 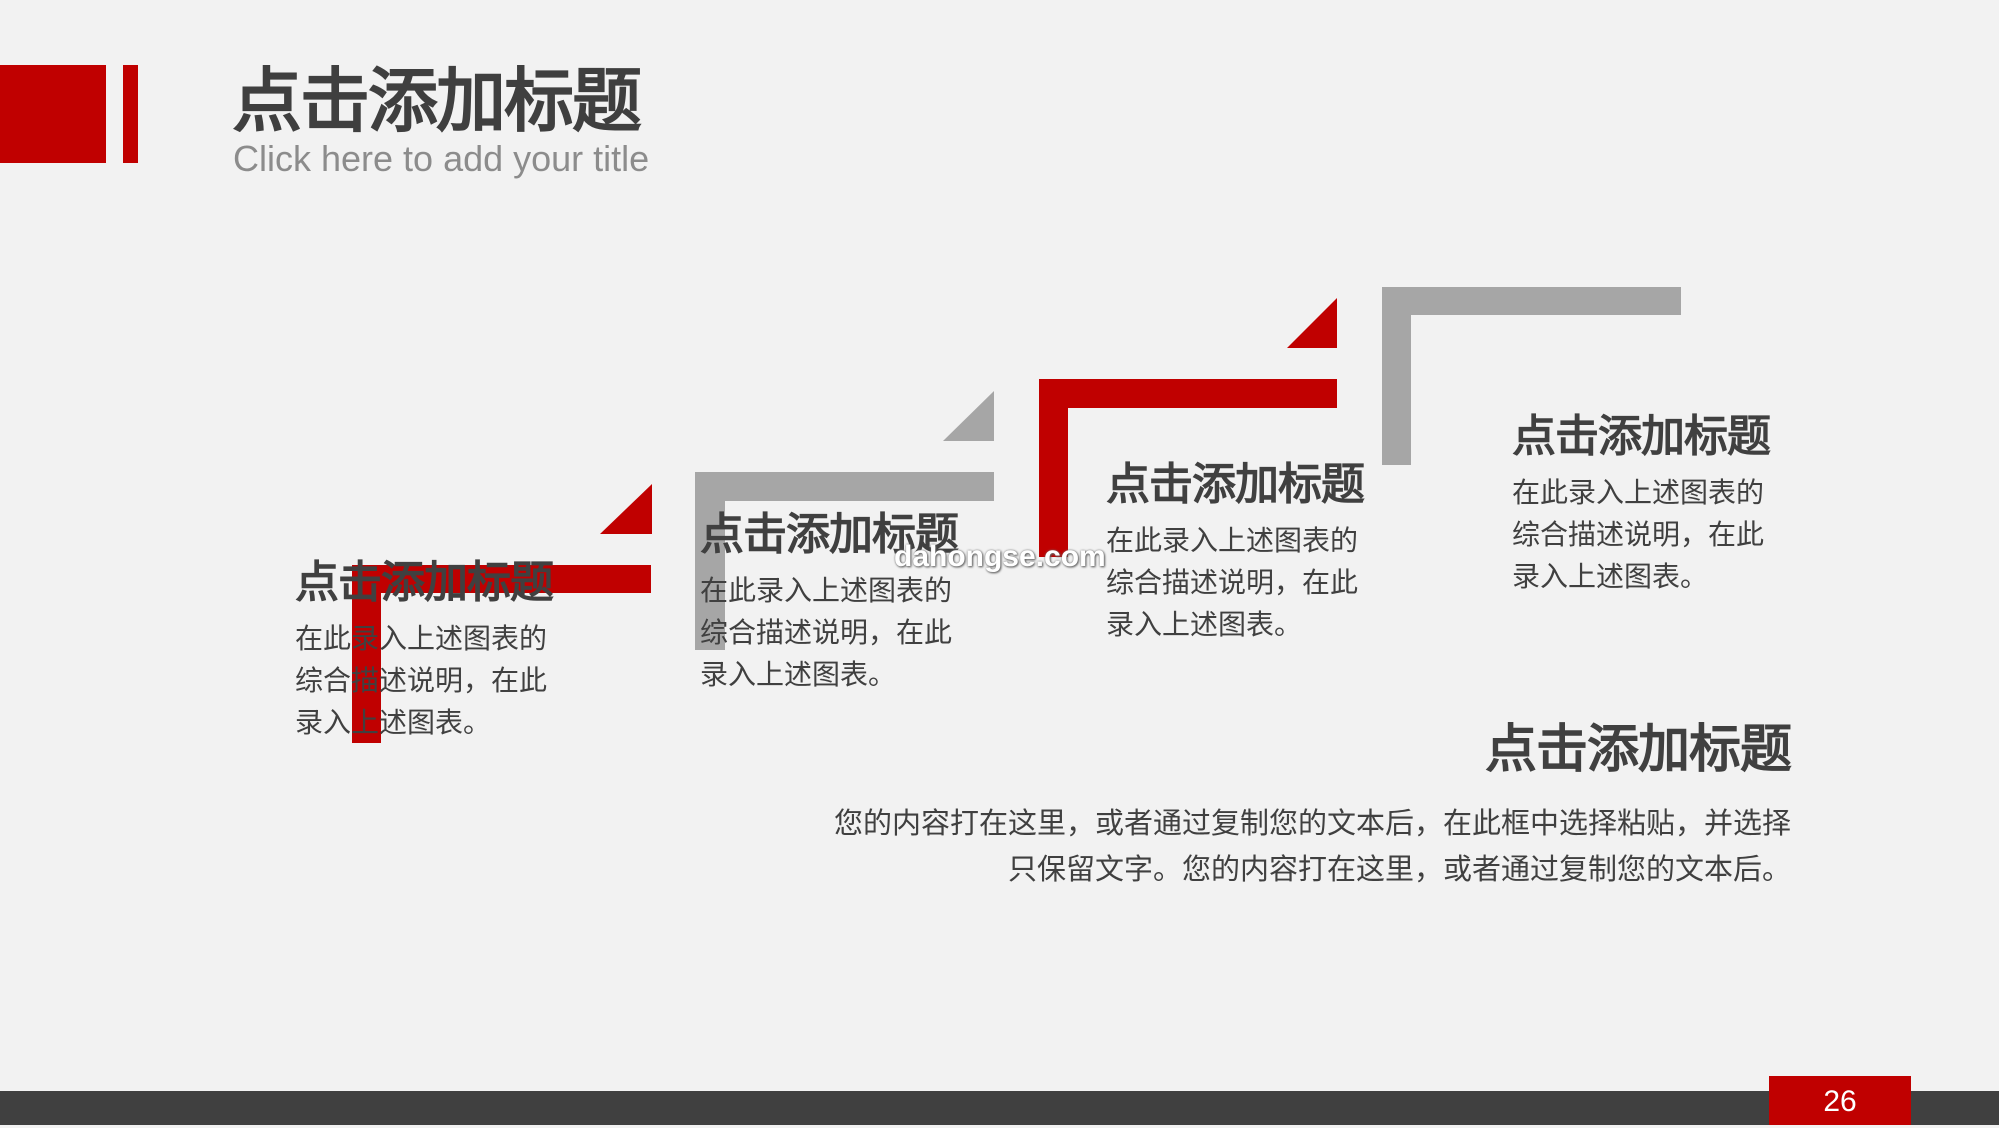 What do you see at coordinates (1531, 301) in the screenshot?
I see `step-4-bracket-horizontal` at bounding box center [1531, 301].